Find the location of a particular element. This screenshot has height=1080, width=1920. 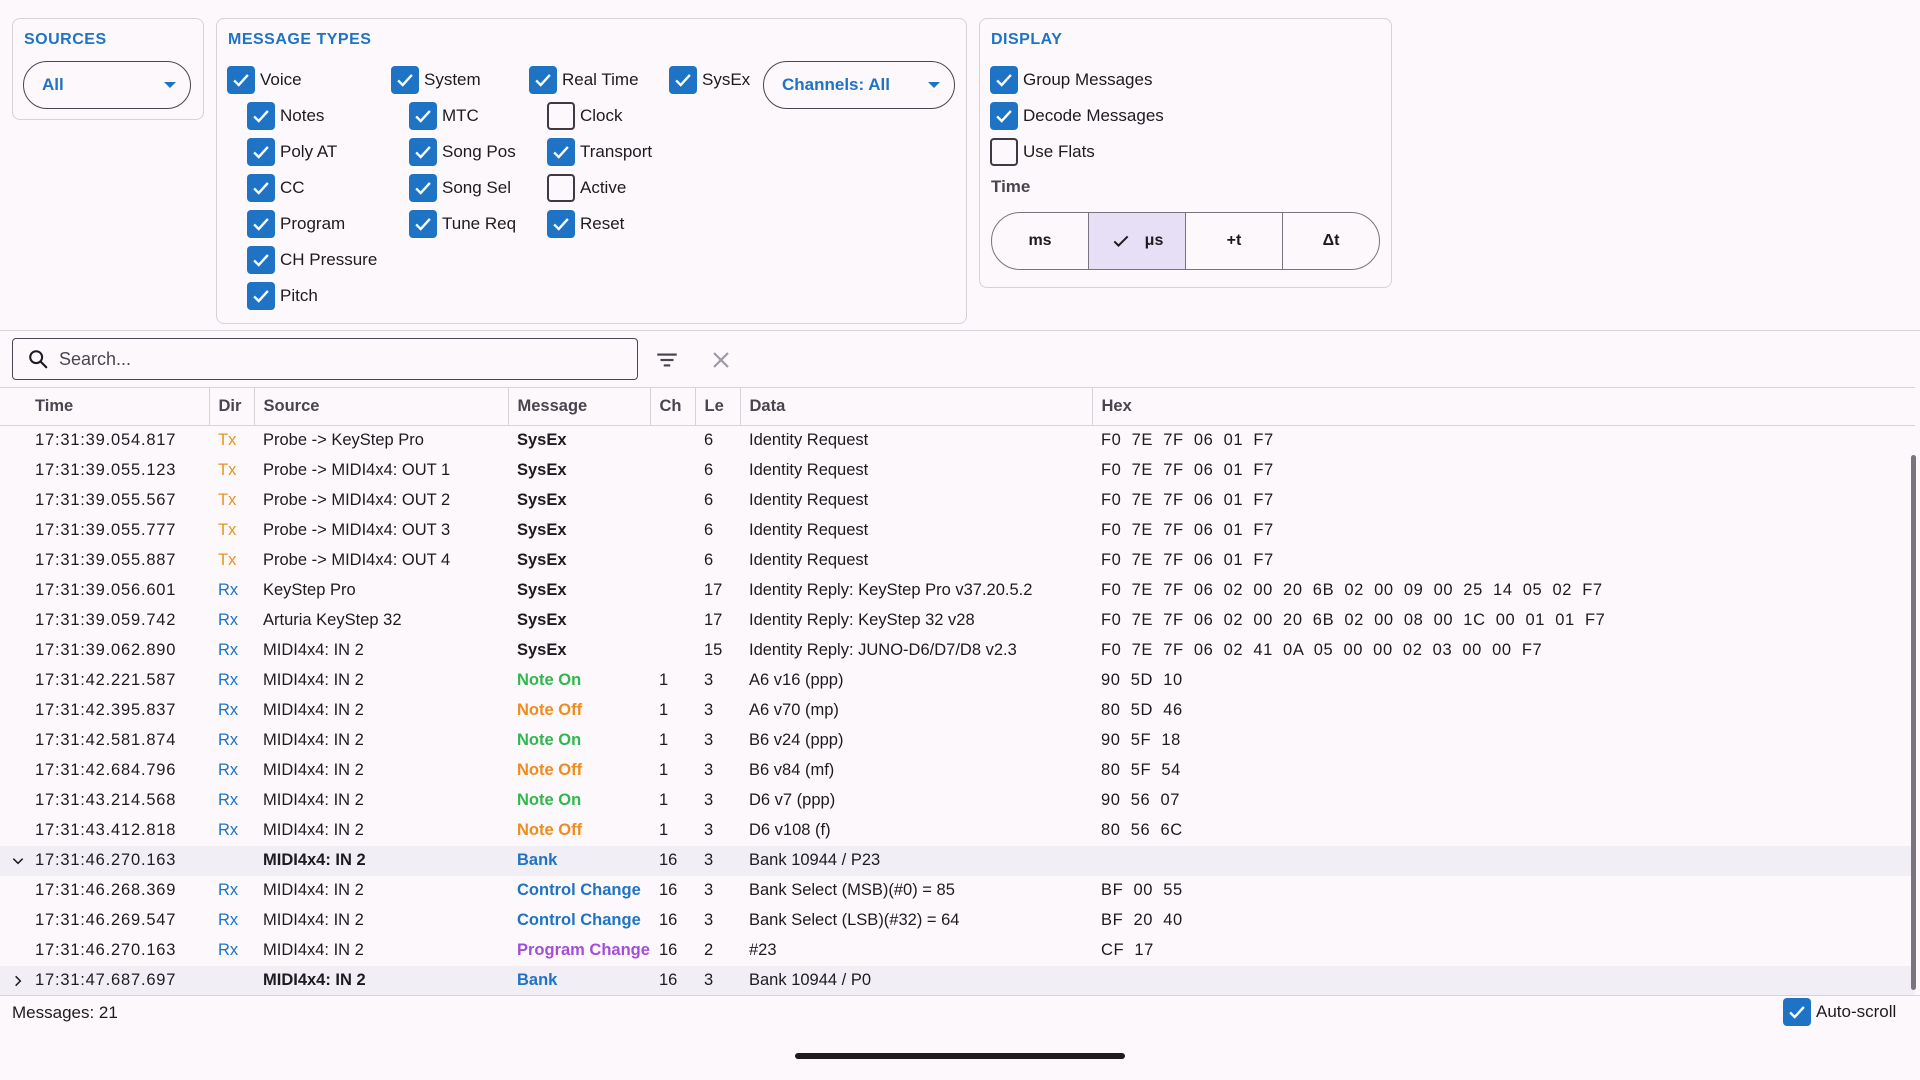

cell-message: Bank is located at coordinates (579, 980).